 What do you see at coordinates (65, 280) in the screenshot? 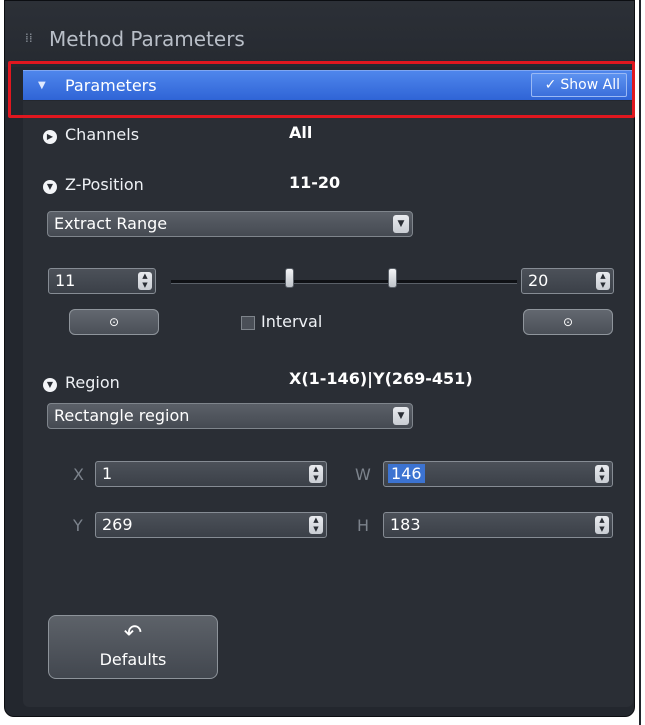
I see `z-start-value: 11` at bounding box center [65, 280].